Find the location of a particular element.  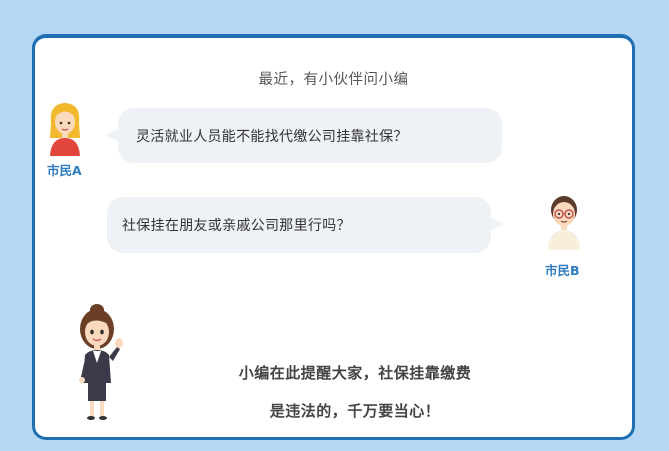

question-bubble-a: 灵活就业人员能不能找代缴公司挂靠社保？ is located at coordinates (304, 135).